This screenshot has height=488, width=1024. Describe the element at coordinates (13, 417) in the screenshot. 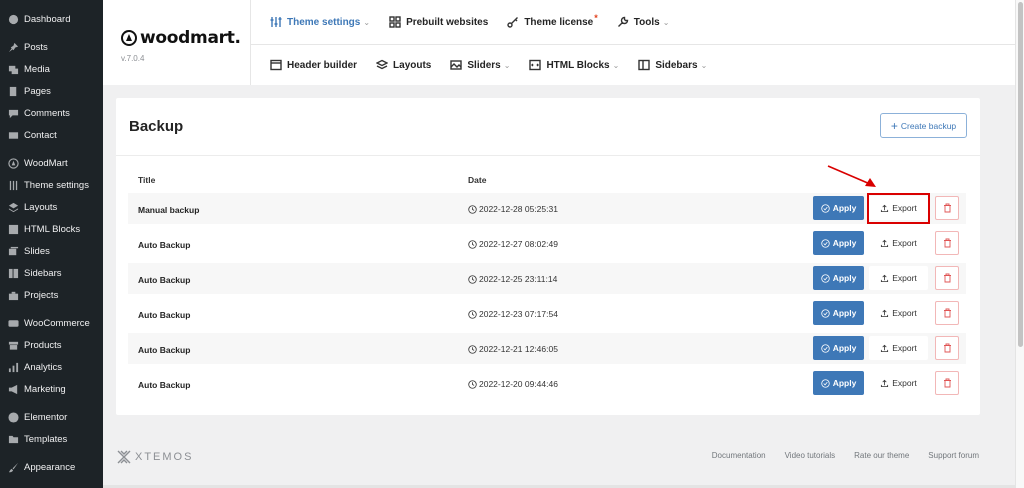

I see `elementor-icon` at that location.